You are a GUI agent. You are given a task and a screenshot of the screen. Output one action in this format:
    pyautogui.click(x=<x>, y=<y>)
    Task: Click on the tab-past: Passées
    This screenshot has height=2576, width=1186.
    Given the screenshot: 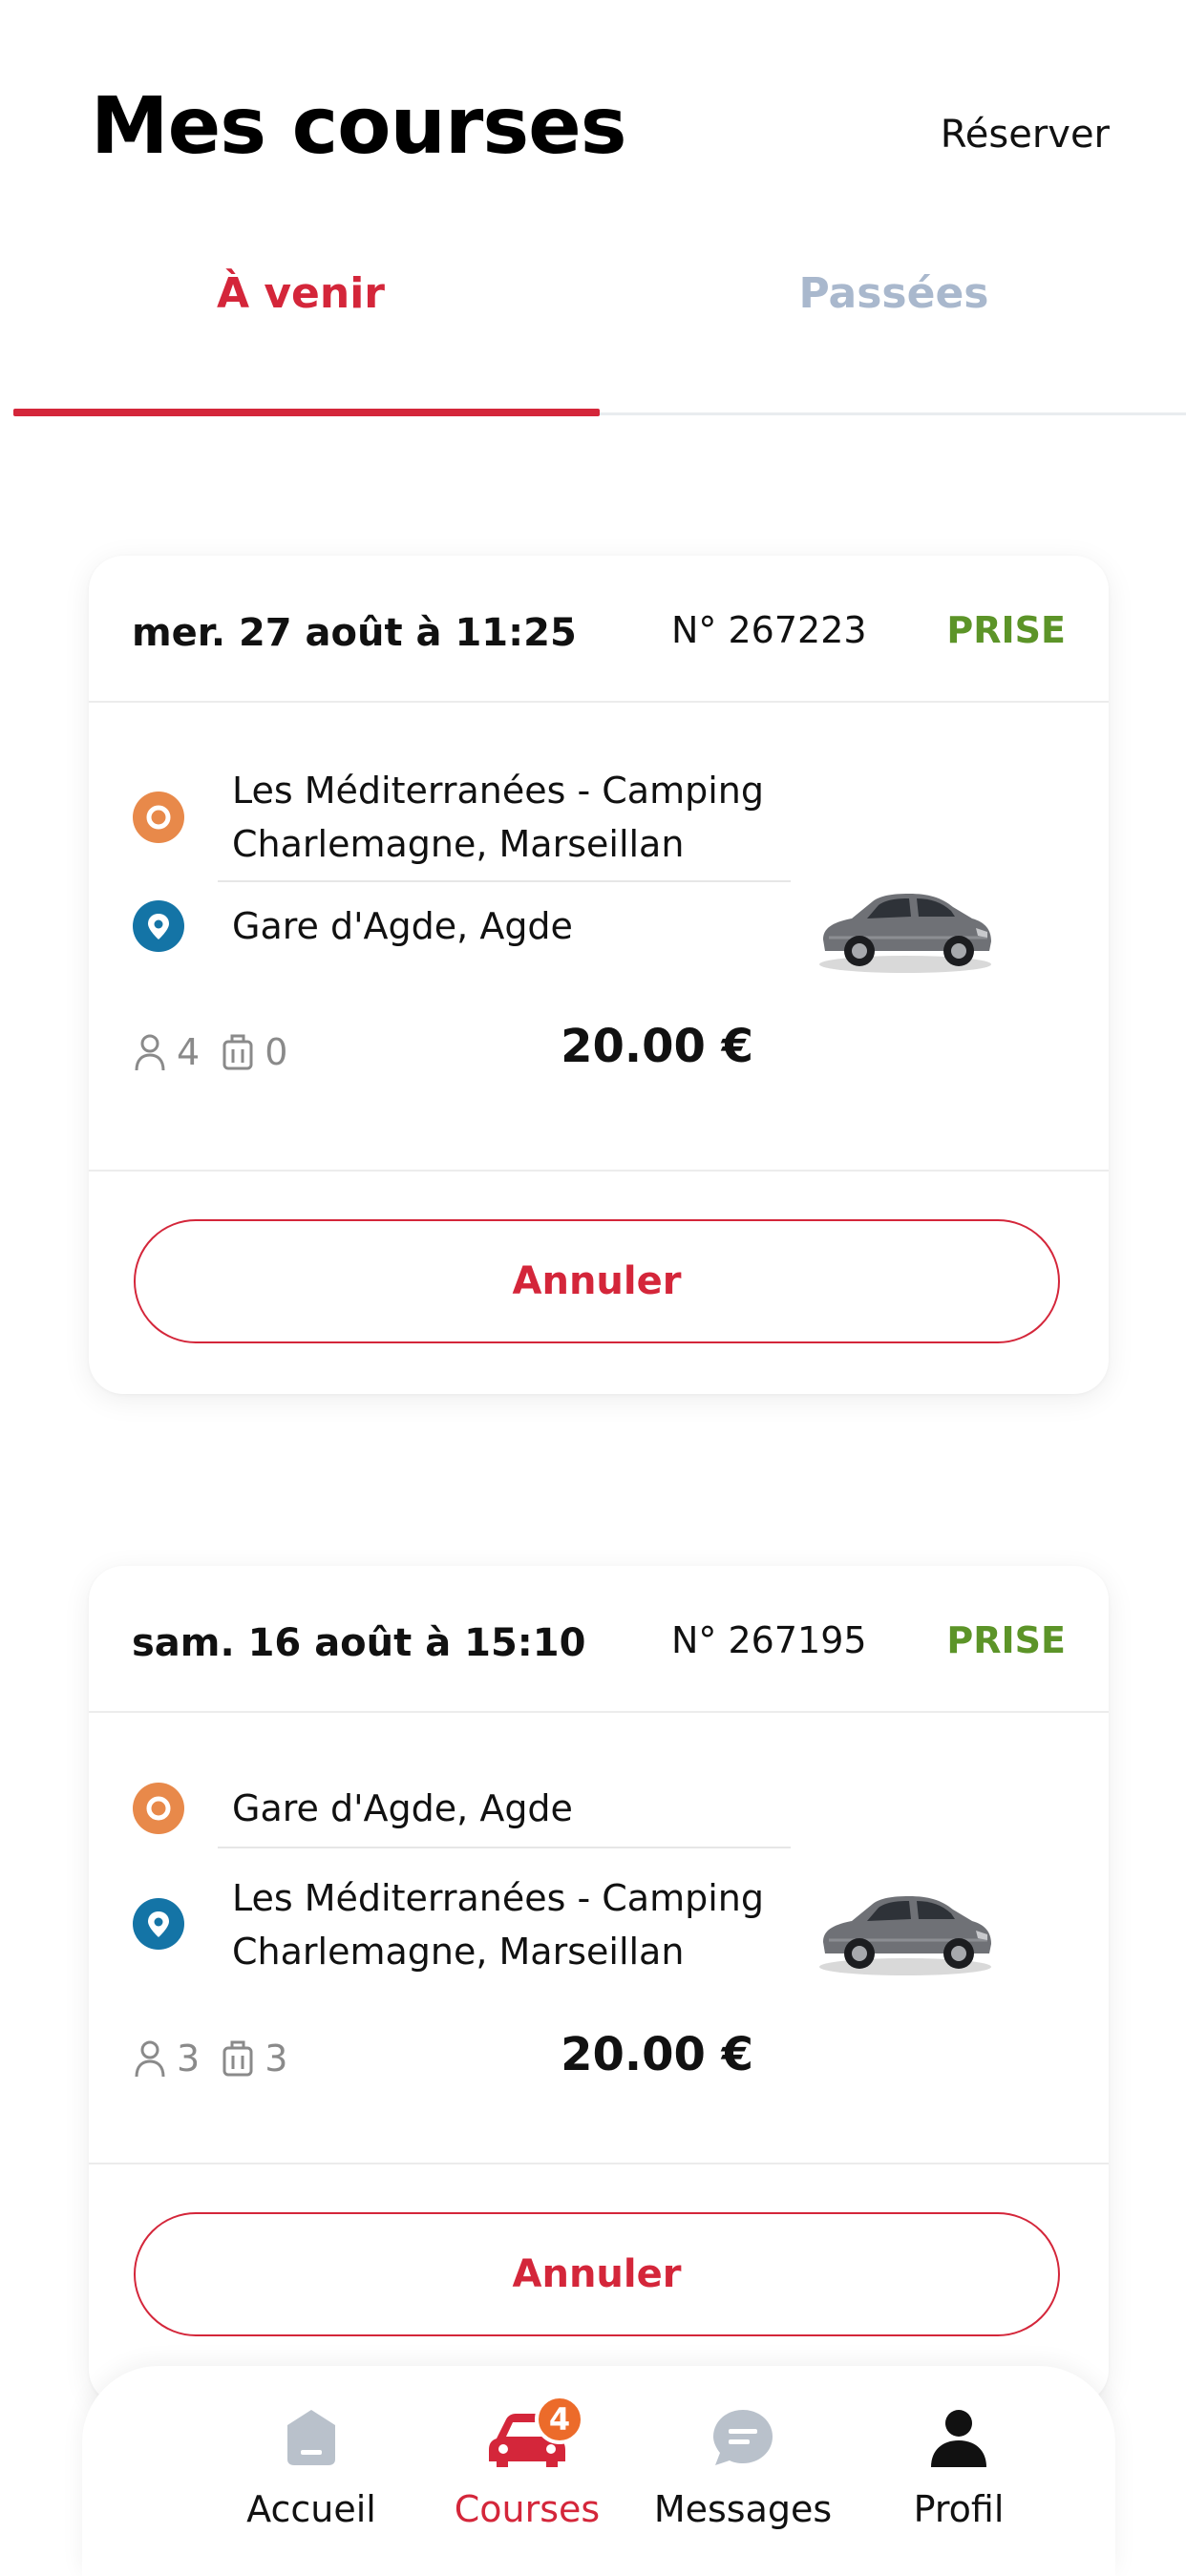 What is the action you would take?
    pyautogui.click(x=894, y=293)
    